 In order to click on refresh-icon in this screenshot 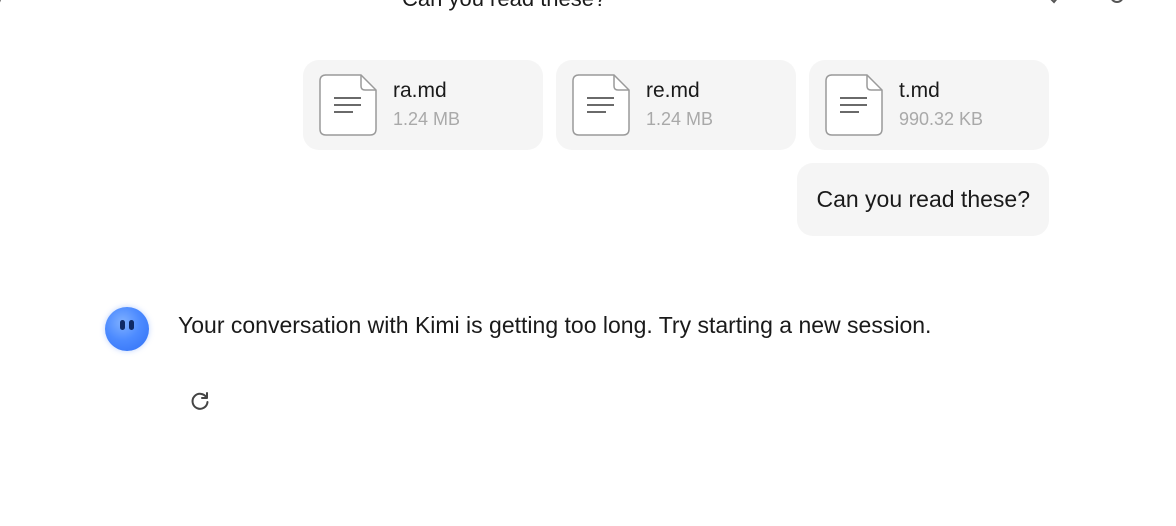, I will do `click(200, 401)`.